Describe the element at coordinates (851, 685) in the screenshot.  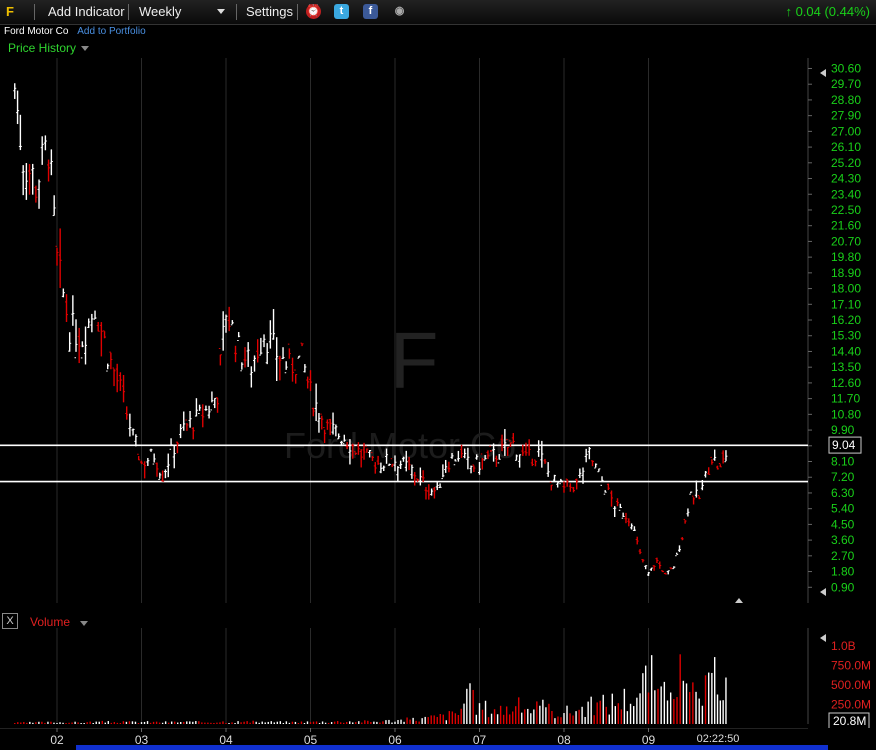
I see `volume-tick-label: 500.0M` at that location.